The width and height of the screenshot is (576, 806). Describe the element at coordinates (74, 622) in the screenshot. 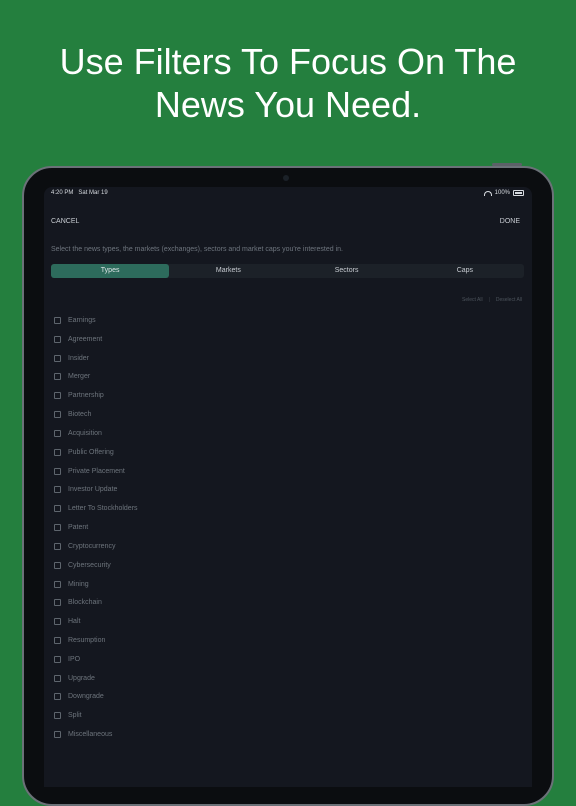

I see `list-item-label: Halt` at that location.